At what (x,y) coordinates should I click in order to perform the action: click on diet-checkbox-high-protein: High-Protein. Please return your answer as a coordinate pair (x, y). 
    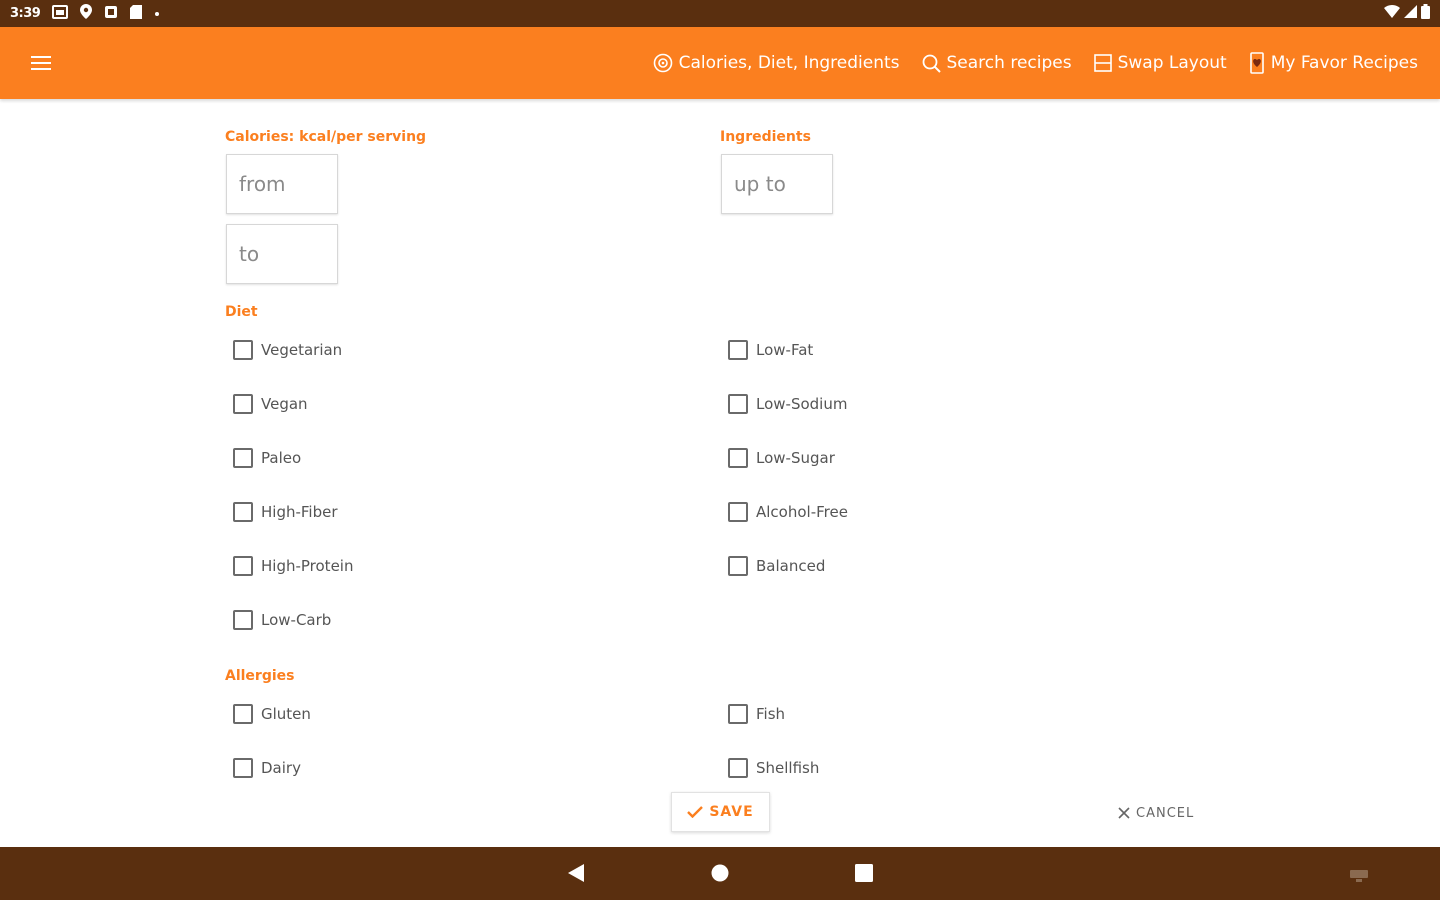
    Looking at the image, I should click on (293, 566).